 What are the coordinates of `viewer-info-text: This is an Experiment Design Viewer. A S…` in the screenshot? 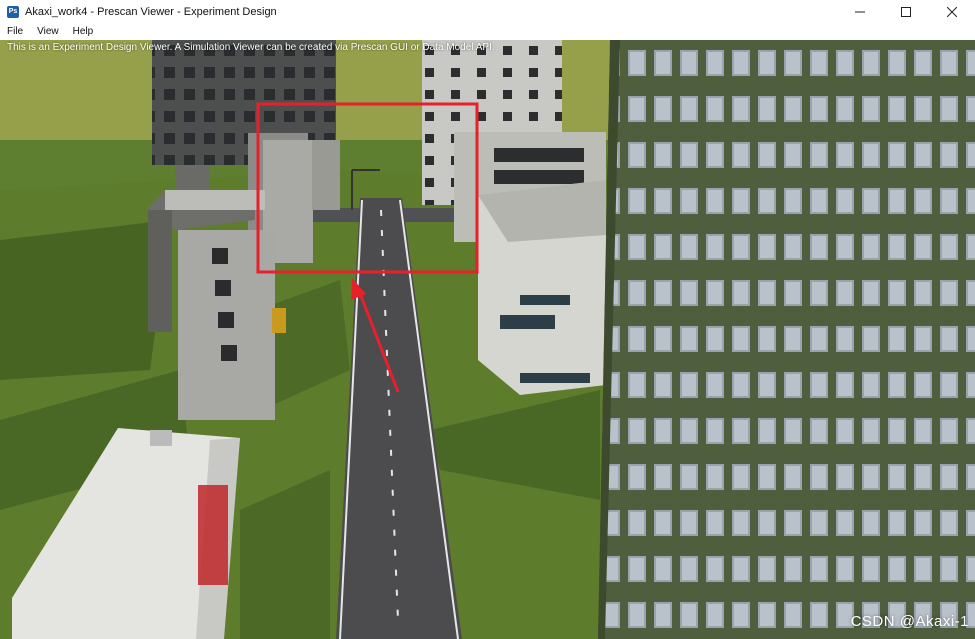 It's located at (251, 47).